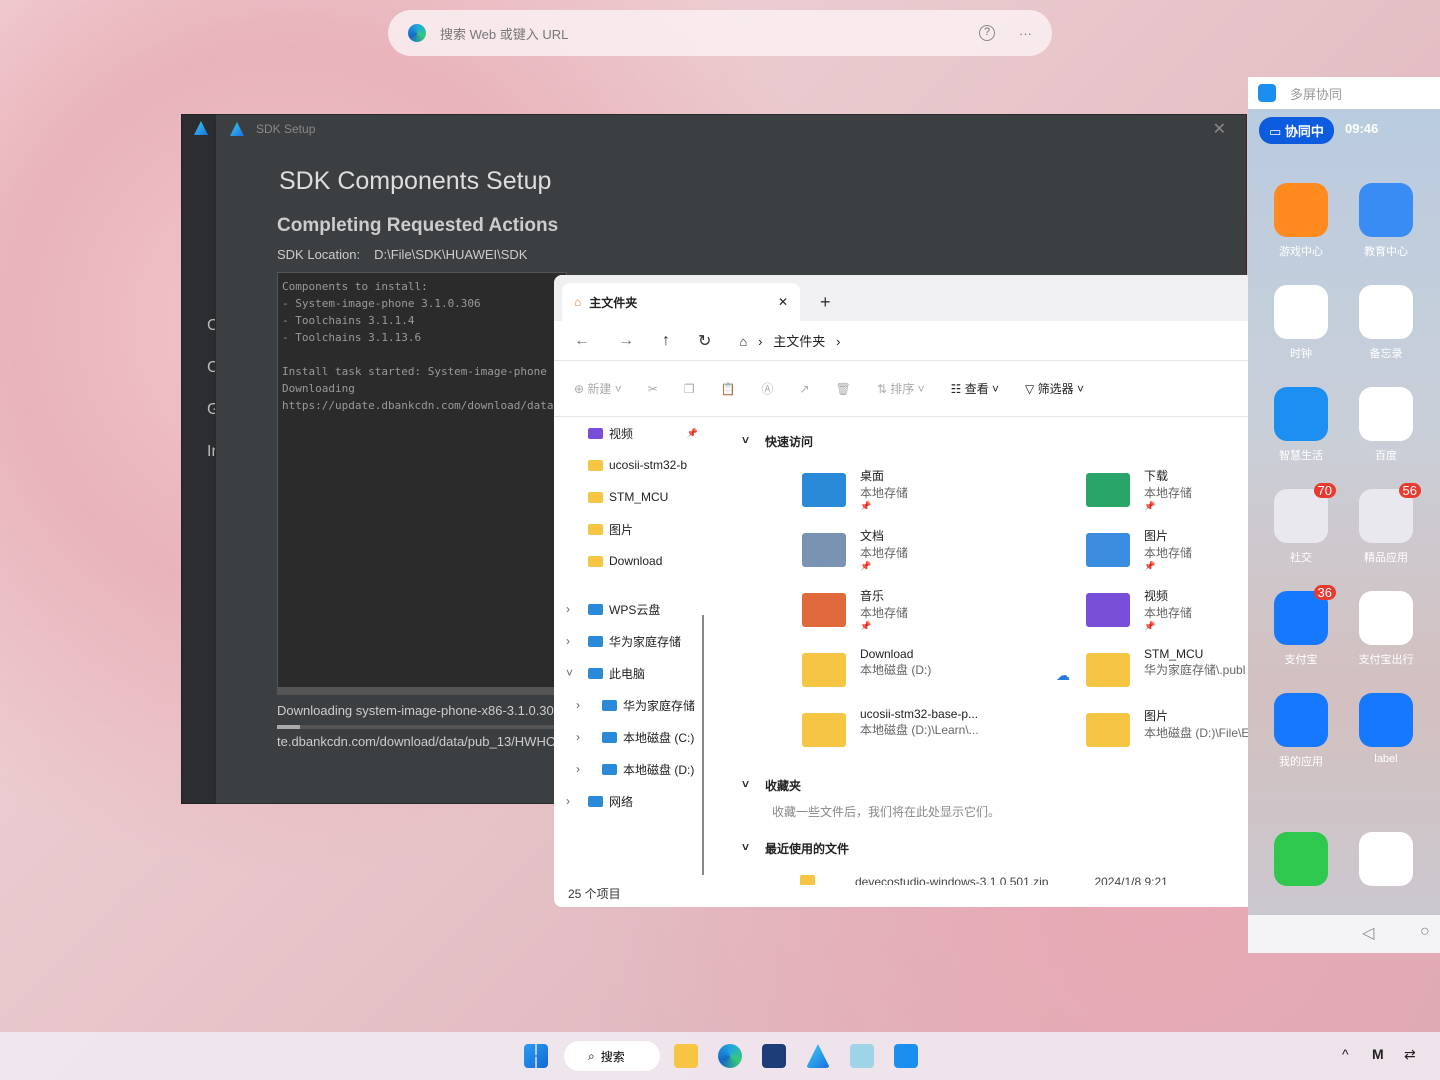 The height and width of the screenshot is (1080, 1440). Describe the element at coordinates (1386, 558) in the screenshot. I see `app-label: 精品应用` at that location.